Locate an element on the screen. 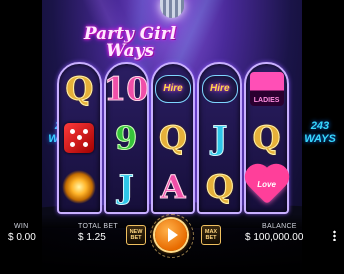 The height and width of the screenshot is (274, 344). logo-line-2: Ways is located at coordinates (130, 51).